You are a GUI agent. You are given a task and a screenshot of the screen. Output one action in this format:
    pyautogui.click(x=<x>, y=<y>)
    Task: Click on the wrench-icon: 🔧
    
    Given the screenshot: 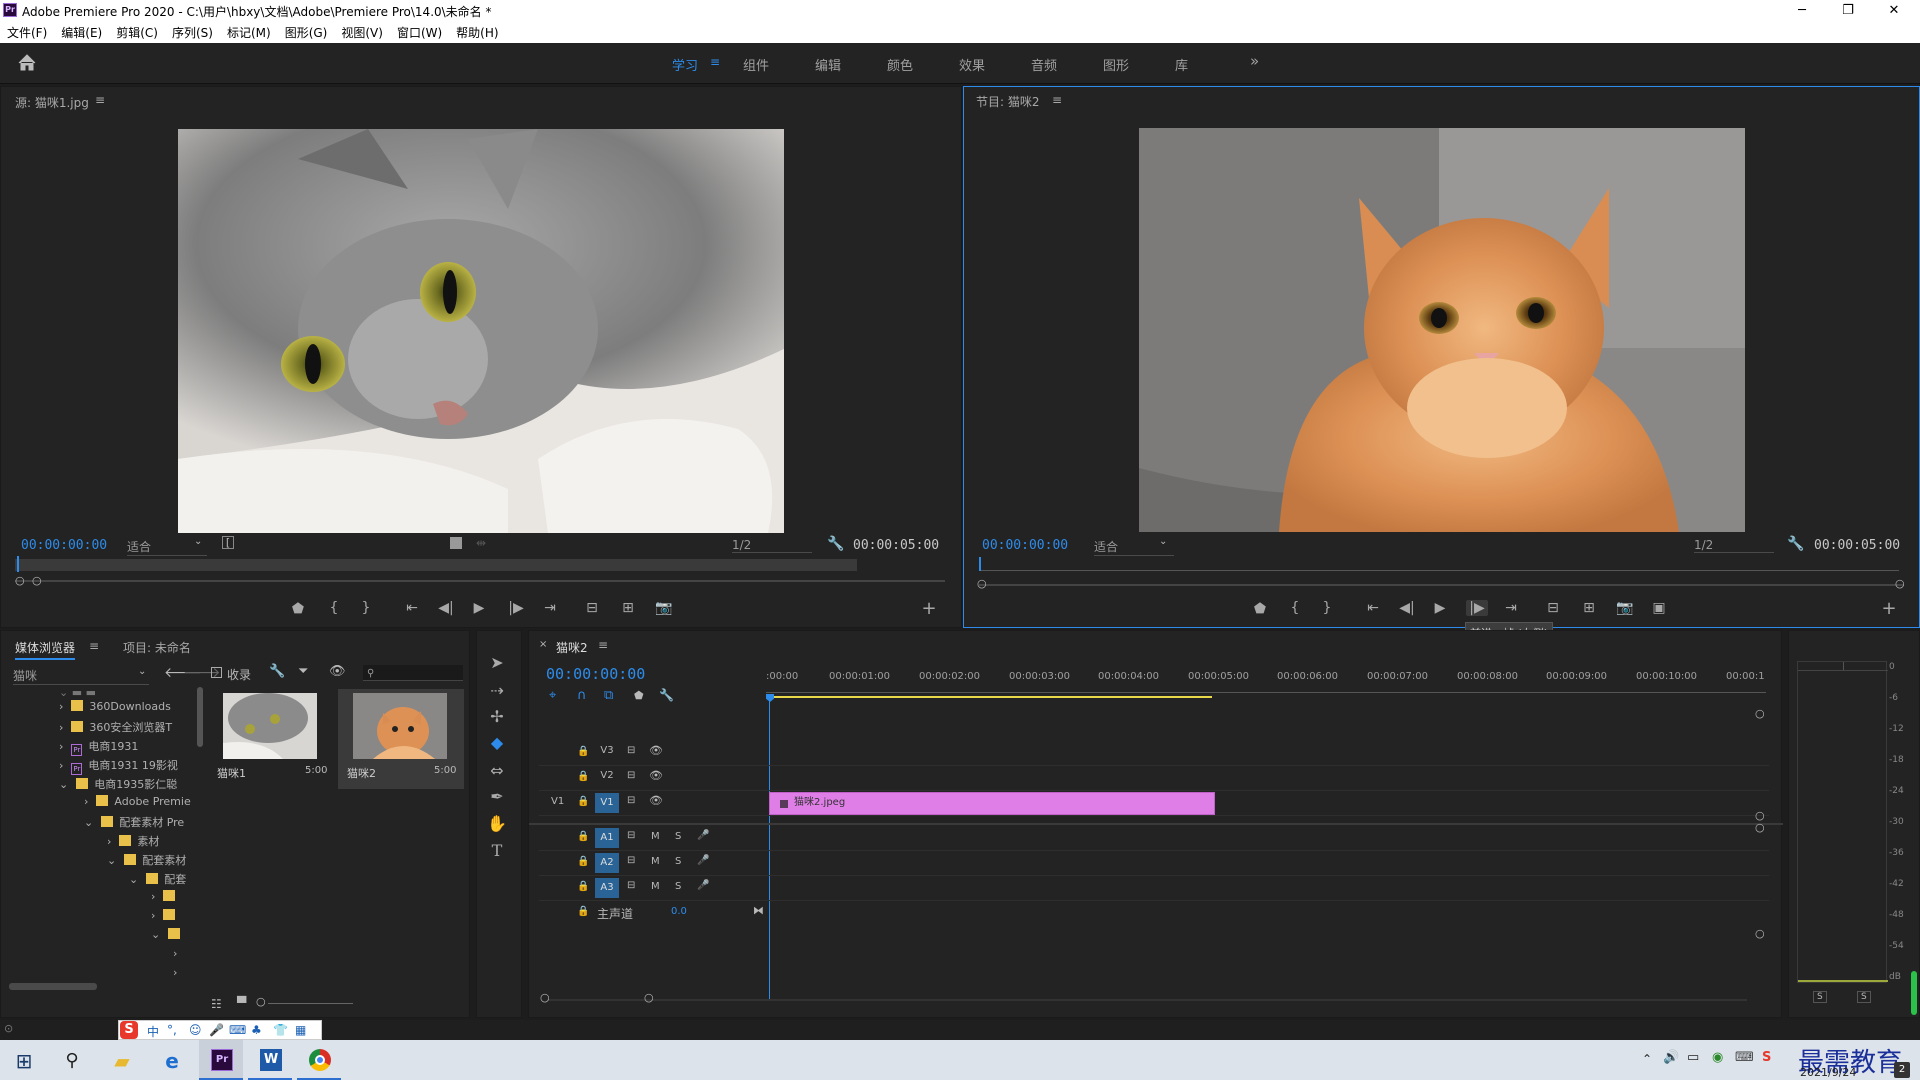 What is the action you would take?
    pyautogui.click(x=1795, y=544)
    